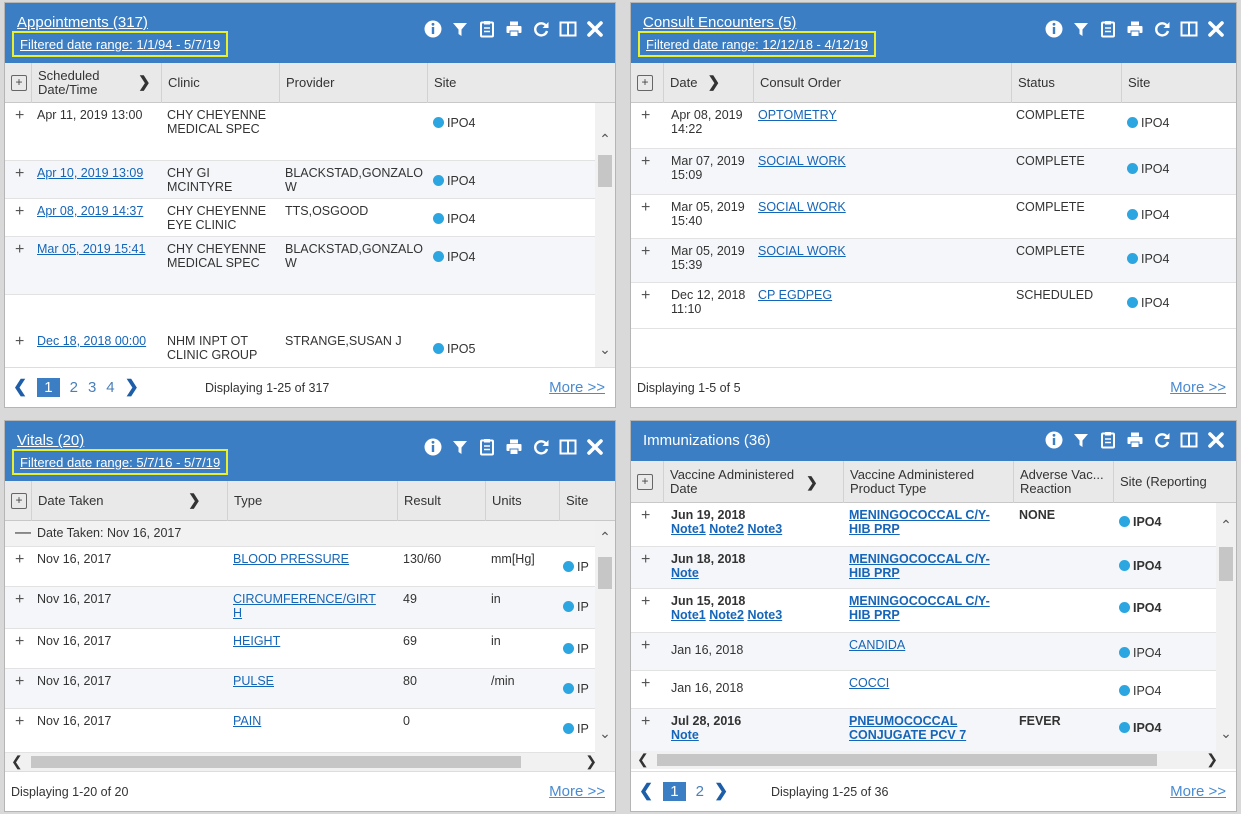 The width and height of the screenshot is (1241, 814). I want to click on filter-date-range: Filtered date range: 12/12/18 - 4/12/19, so click(757, 44).